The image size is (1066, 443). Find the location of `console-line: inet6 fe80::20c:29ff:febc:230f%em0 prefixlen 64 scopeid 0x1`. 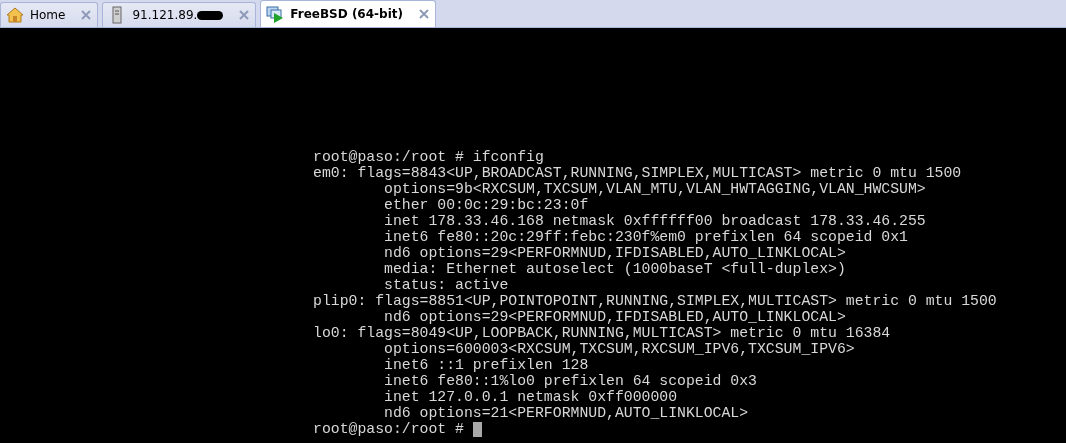

console-line: inet6 fe80::20c:29ff:febc:230f%em0 prefixlen 64 scopeid 0x1 is located at coordinates (646, 237).